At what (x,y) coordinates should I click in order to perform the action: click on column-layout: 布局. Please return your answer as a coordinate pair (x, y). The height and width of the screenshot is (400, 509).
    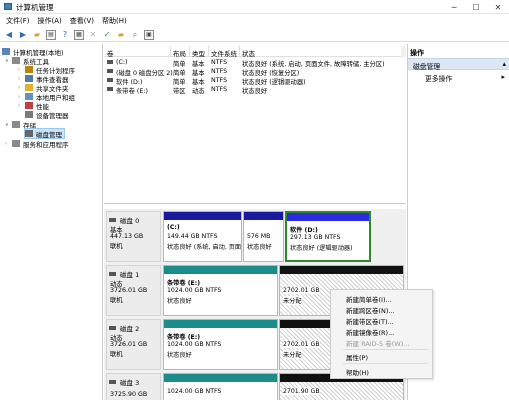
    Looking at the image, I should click on (179, 53).